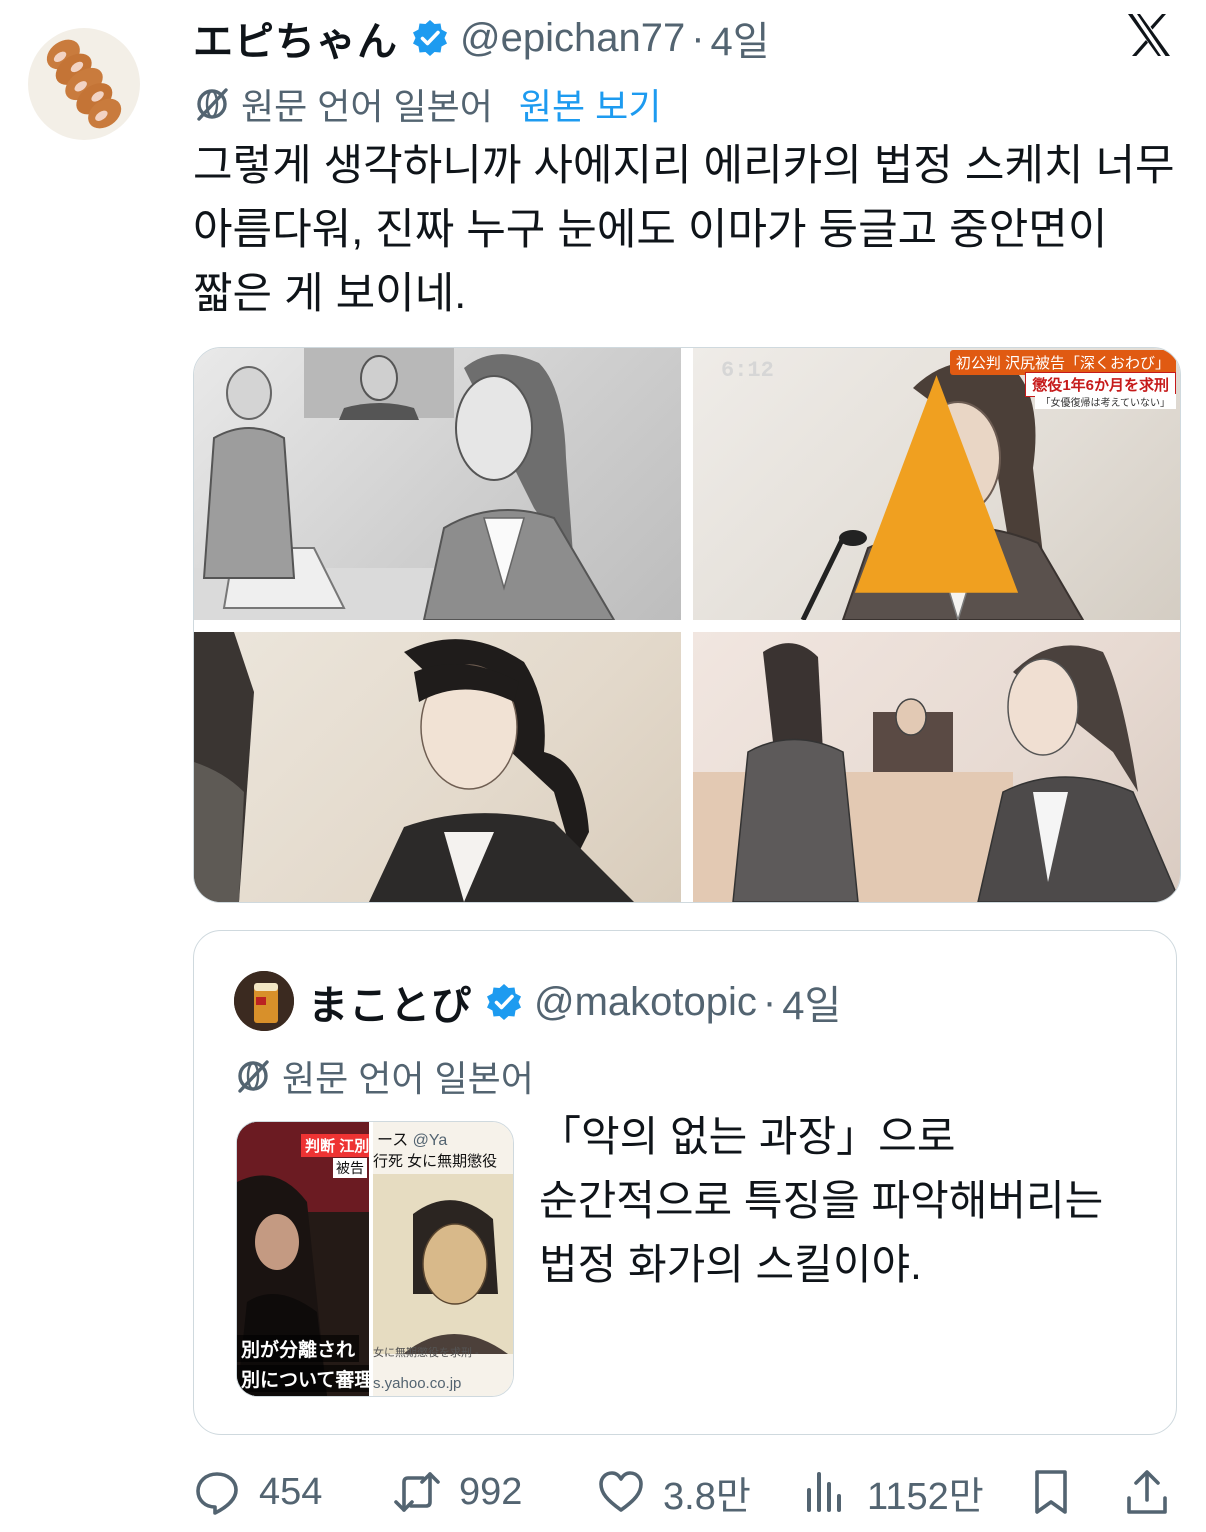 Image resolution: width=1206 pixels, height=1532 pixels. I want to click on thumbnail-caption-1: 別が分離され, so click(298, 1348).